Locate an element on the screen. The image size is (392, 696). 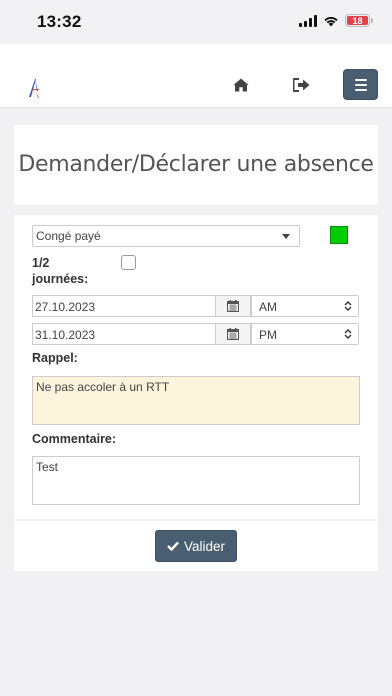
reminder-label: Rappel: is located at coordinates (55, 358).